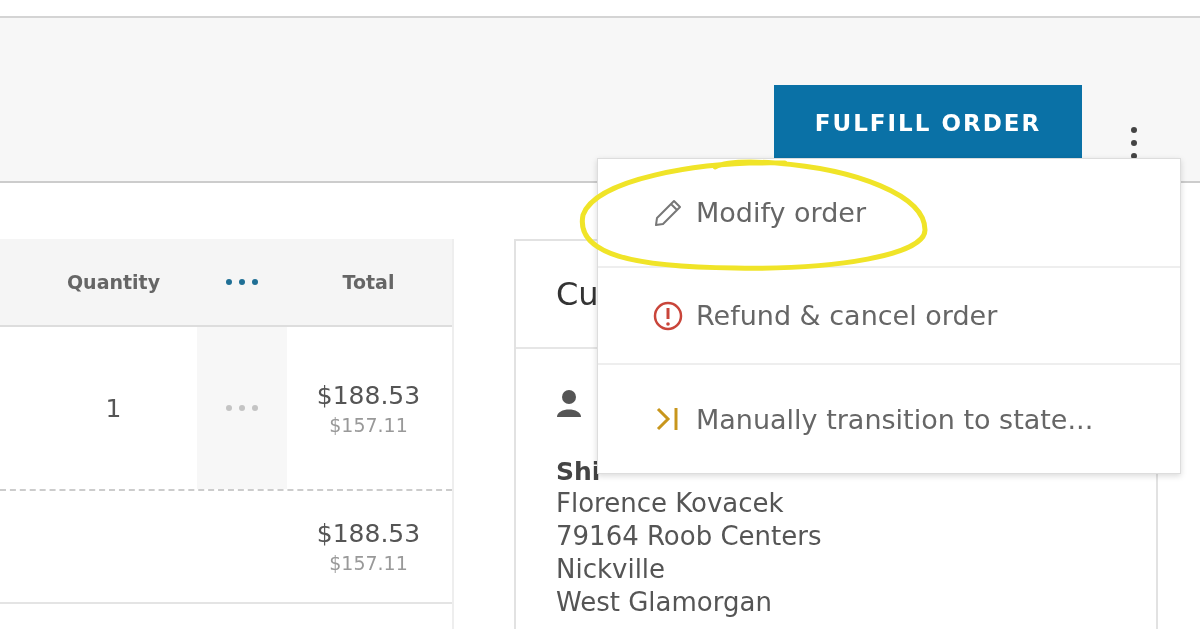  Describe the element at coordinates (242, 282) in the screenshot. I see `more-icon` at that location.